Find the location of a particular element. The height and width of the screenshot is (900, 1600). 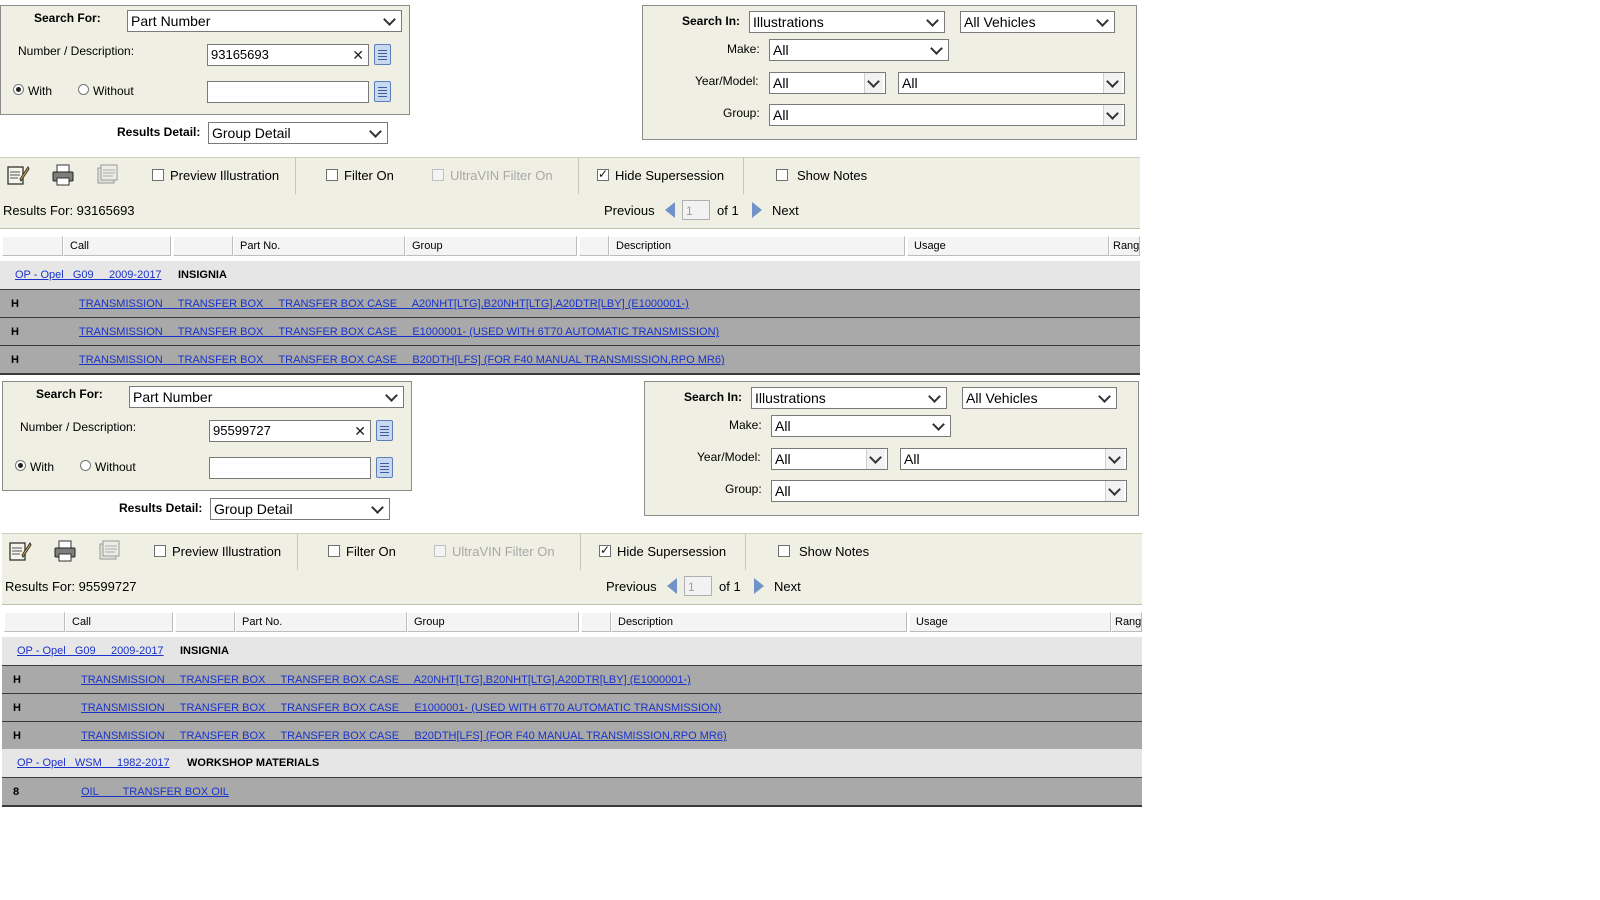

part-description-link: OIL TRANSFER BOX OIL is located at coordinates (155, 792).